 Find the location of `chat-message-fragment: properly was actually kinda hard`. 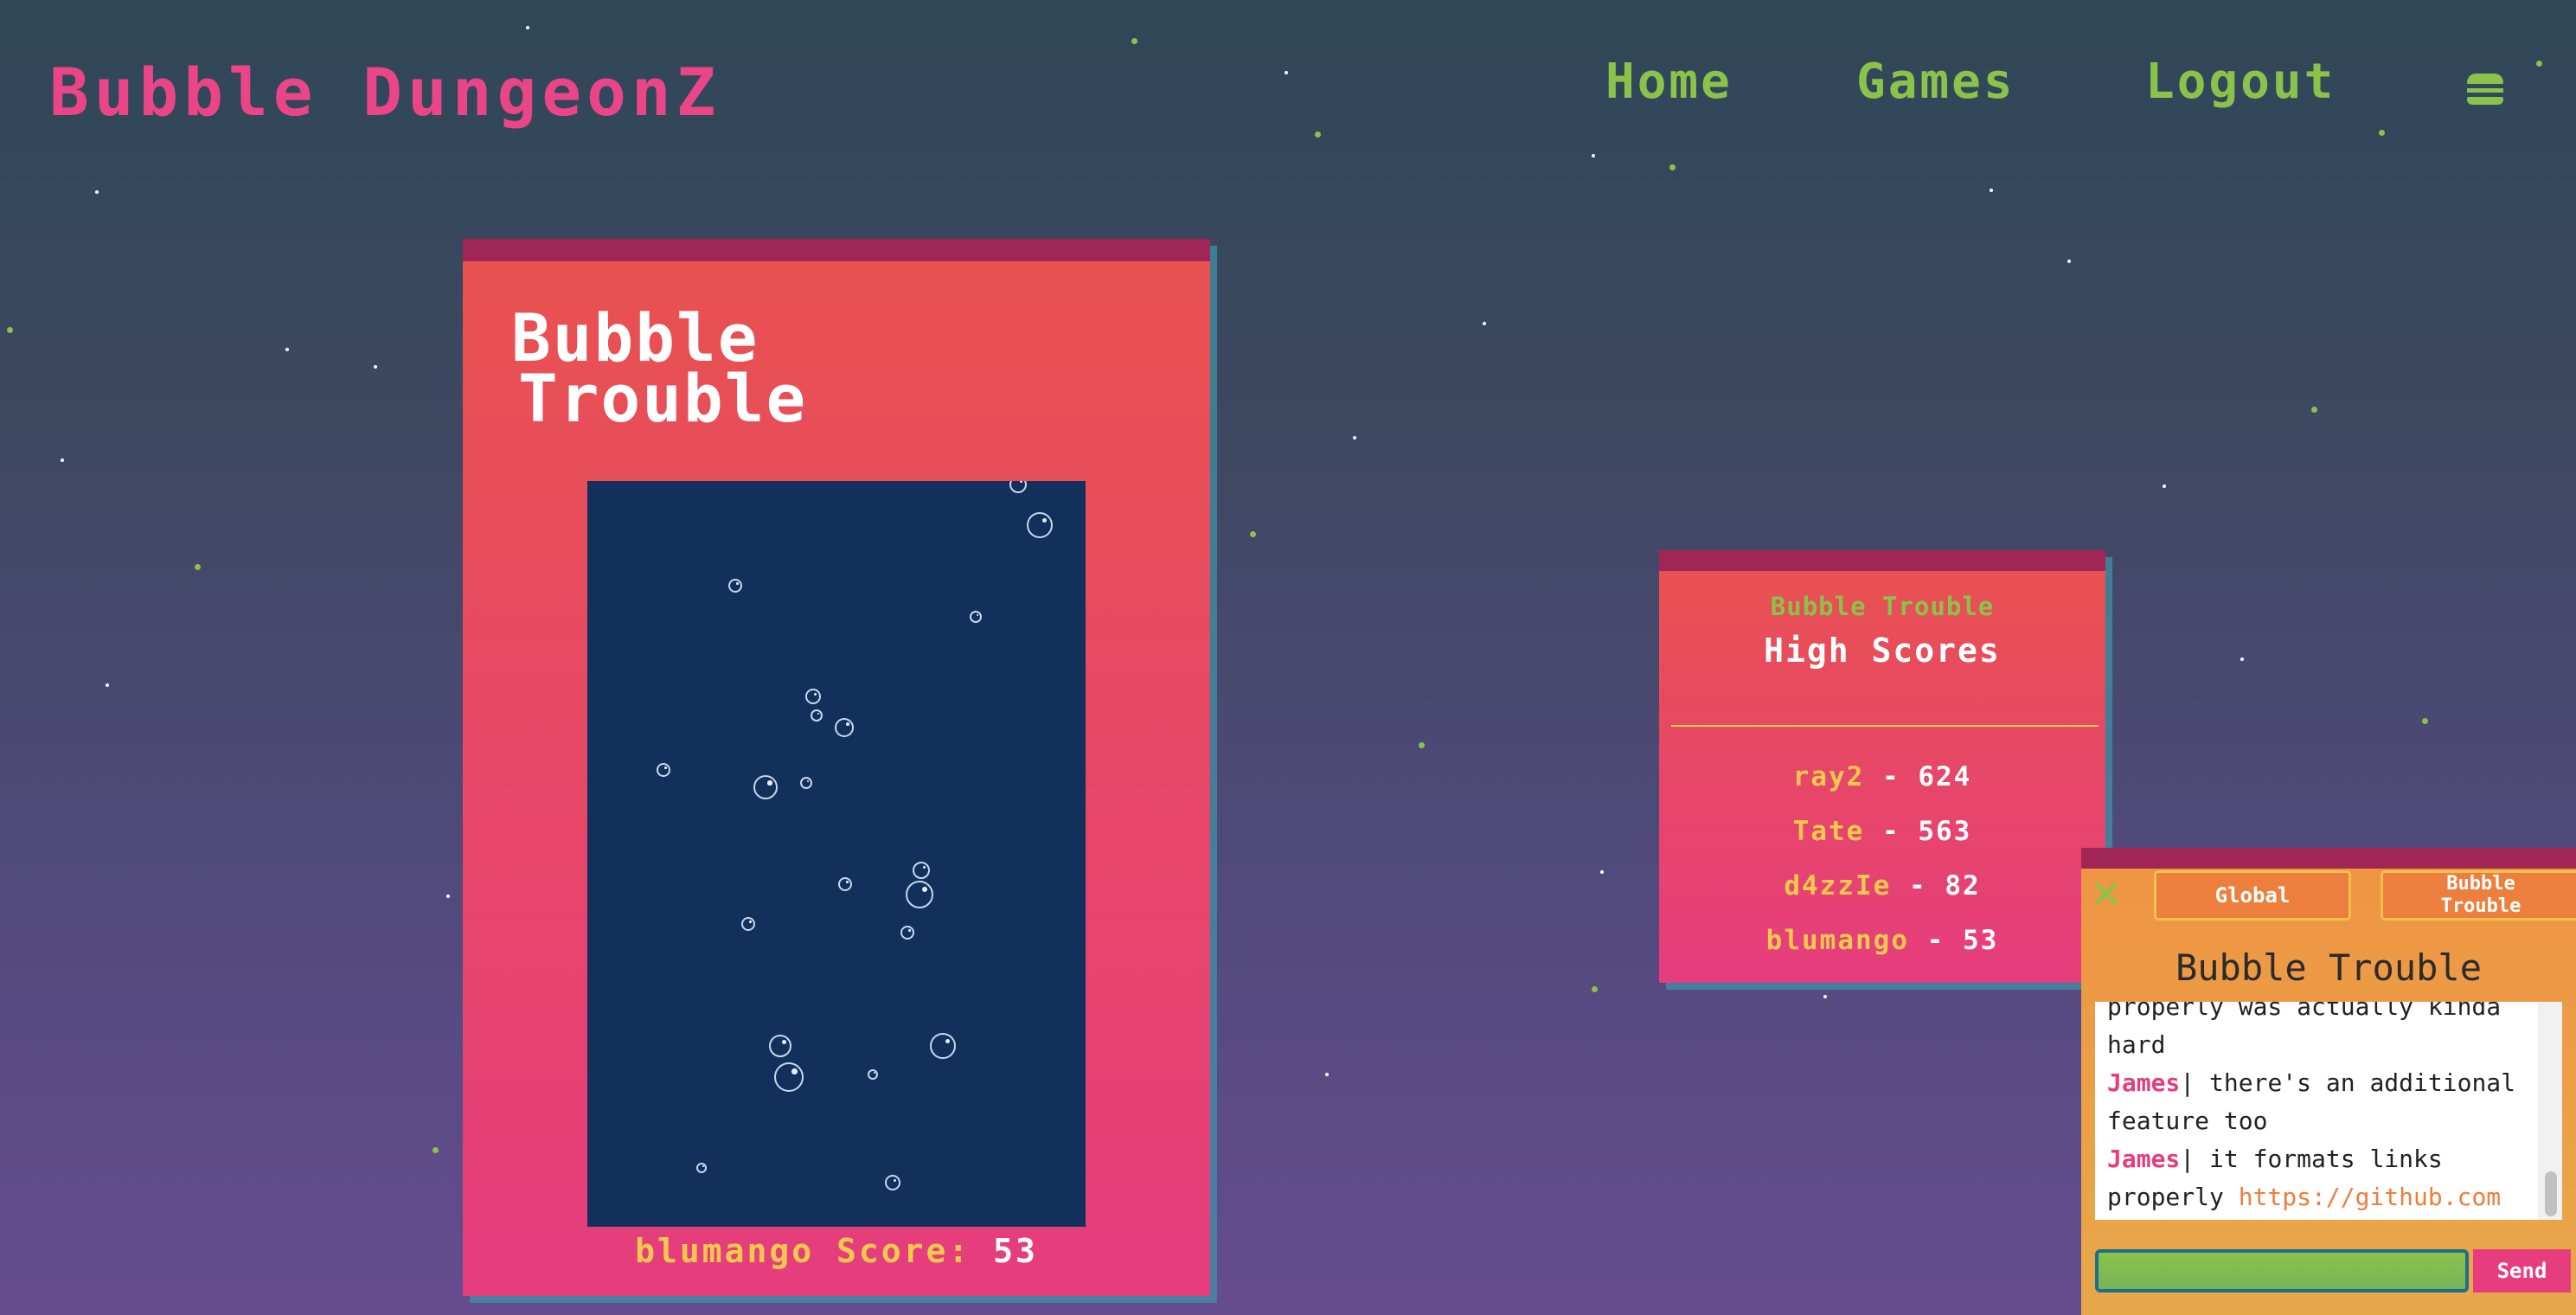

chat-message-fragment: properly was actually kinda hard is located at coordinates (2319, 1033).